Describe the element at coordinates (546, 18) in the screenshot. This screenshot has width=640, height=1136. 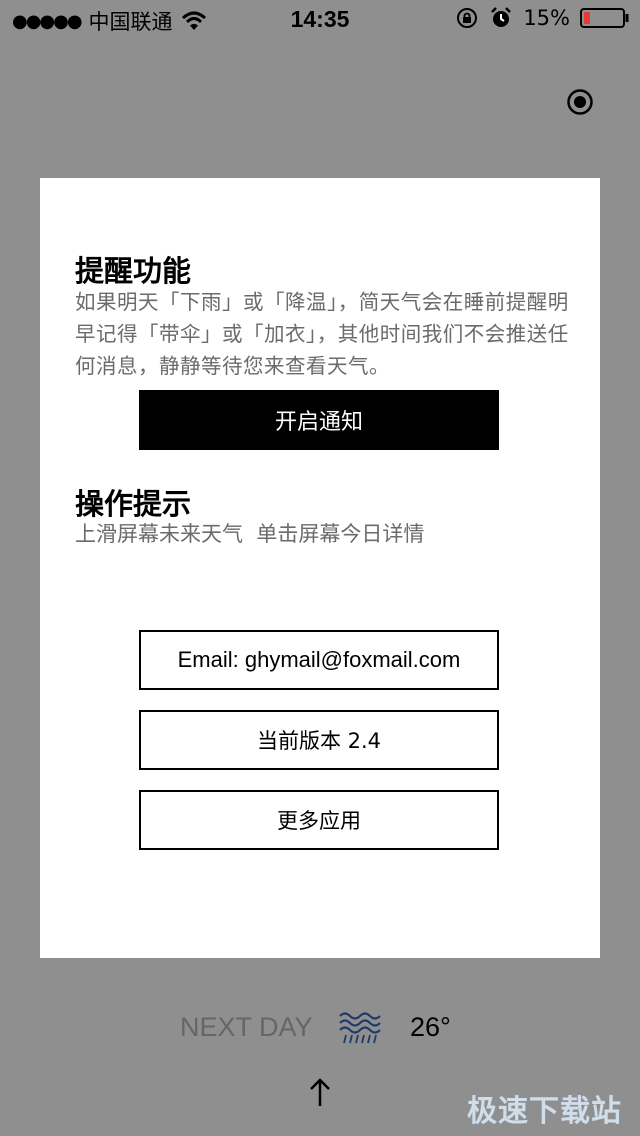
I see `battery-percent: 15%` at that location.